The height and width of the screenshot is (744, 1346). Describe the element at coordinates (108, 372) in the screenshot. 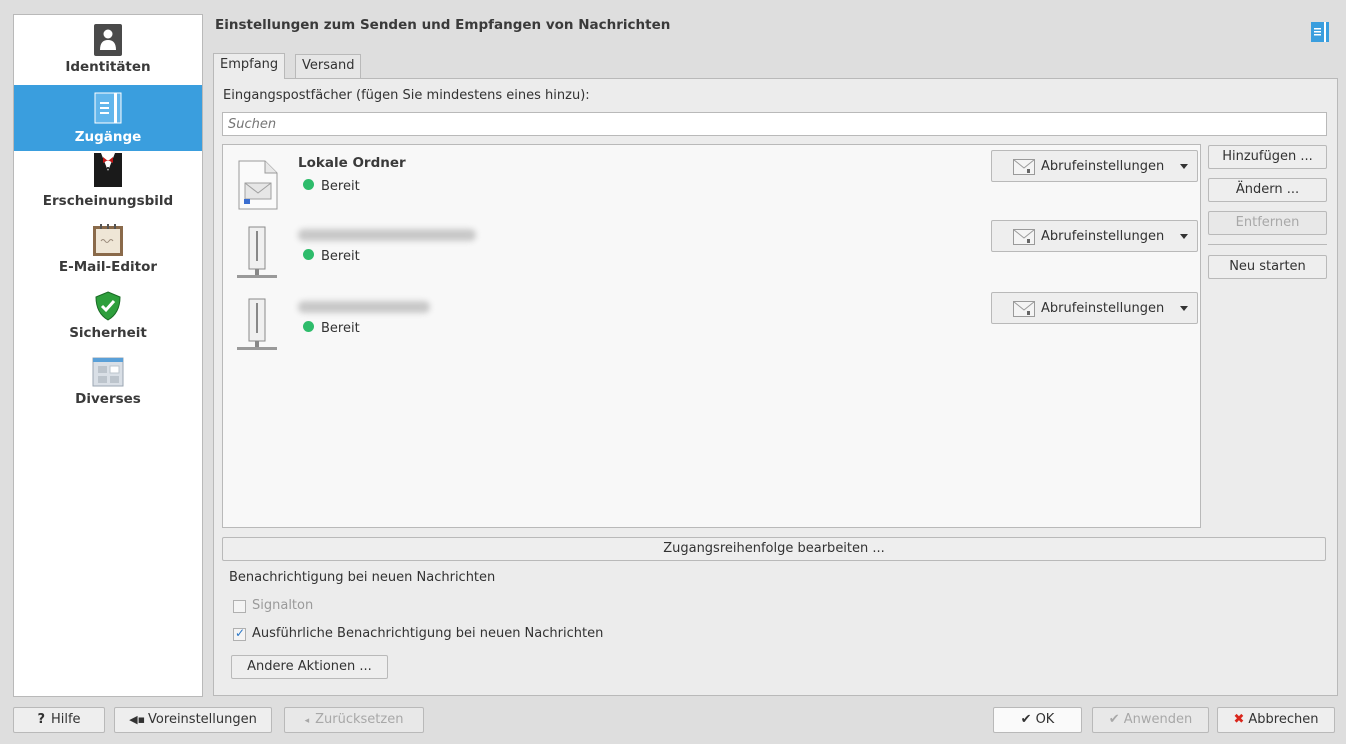

I see `misc-icon` at that location.